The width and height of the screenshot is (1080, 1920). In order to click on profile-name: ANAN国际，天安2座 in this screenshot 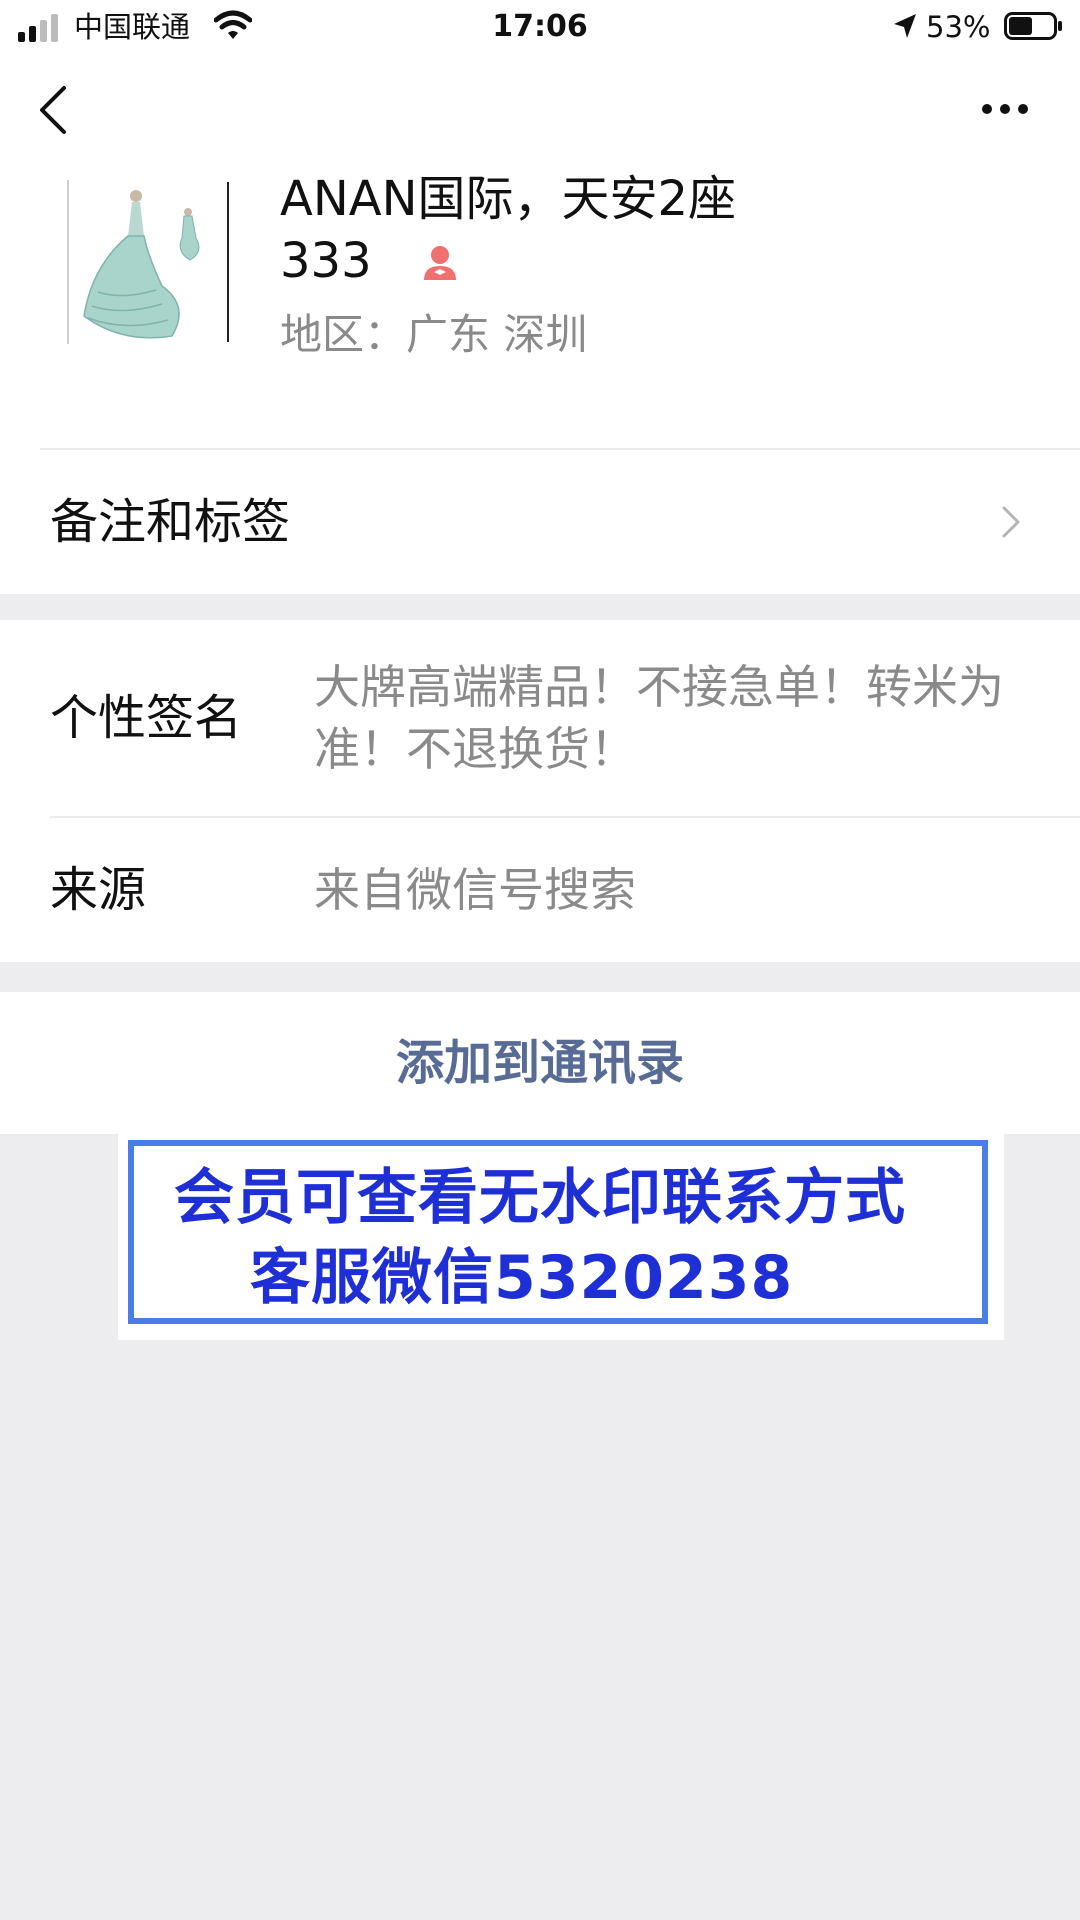, I will do `click(508, 199)`.